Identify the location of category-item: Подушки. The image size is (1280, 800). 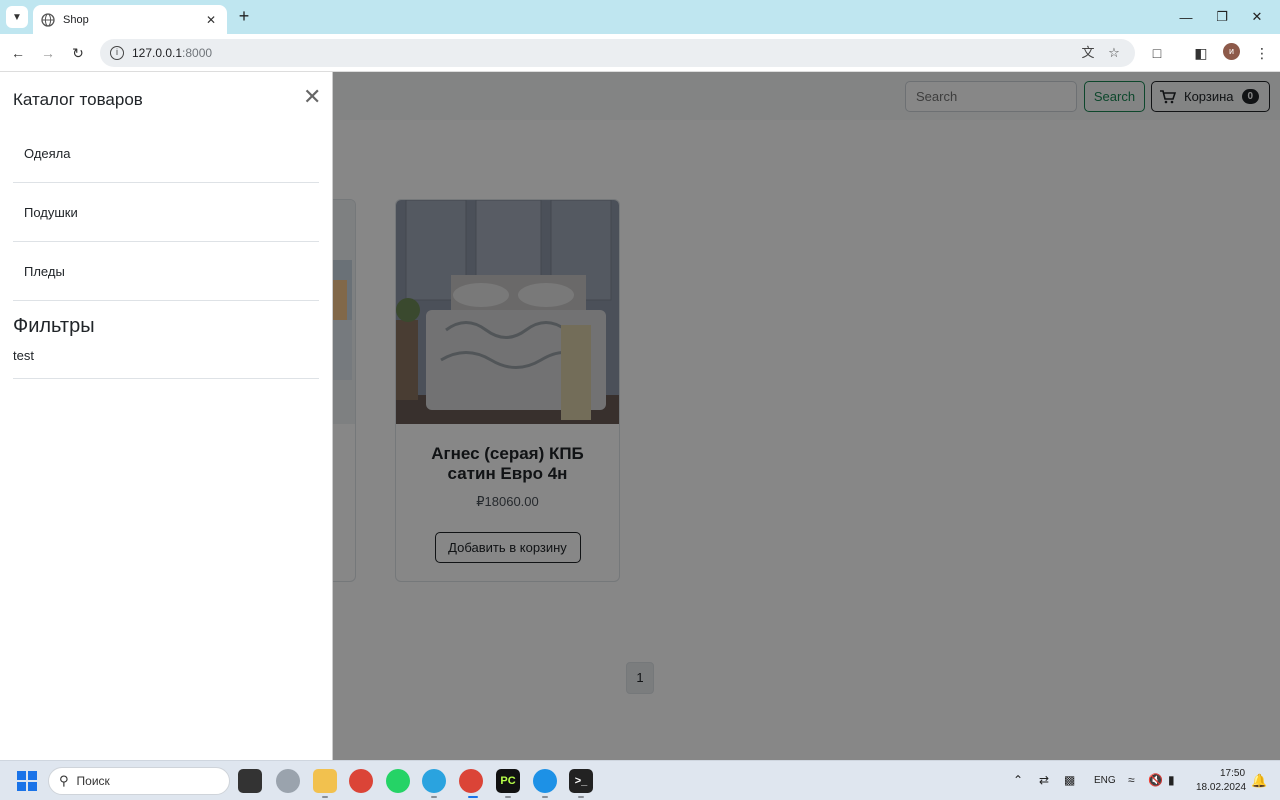
(166, 212).